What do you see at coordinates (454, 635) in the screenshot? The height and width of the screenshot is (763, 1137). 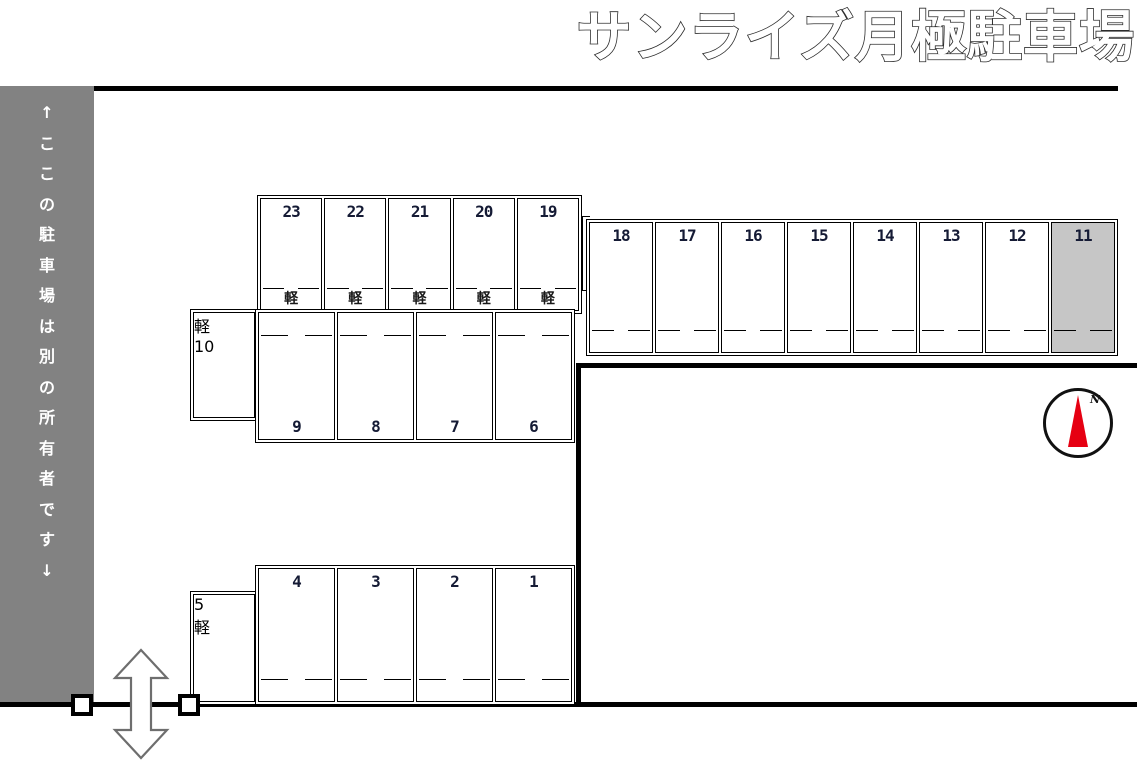 I see `stall-2: 2` at bounding box center [454, 635].